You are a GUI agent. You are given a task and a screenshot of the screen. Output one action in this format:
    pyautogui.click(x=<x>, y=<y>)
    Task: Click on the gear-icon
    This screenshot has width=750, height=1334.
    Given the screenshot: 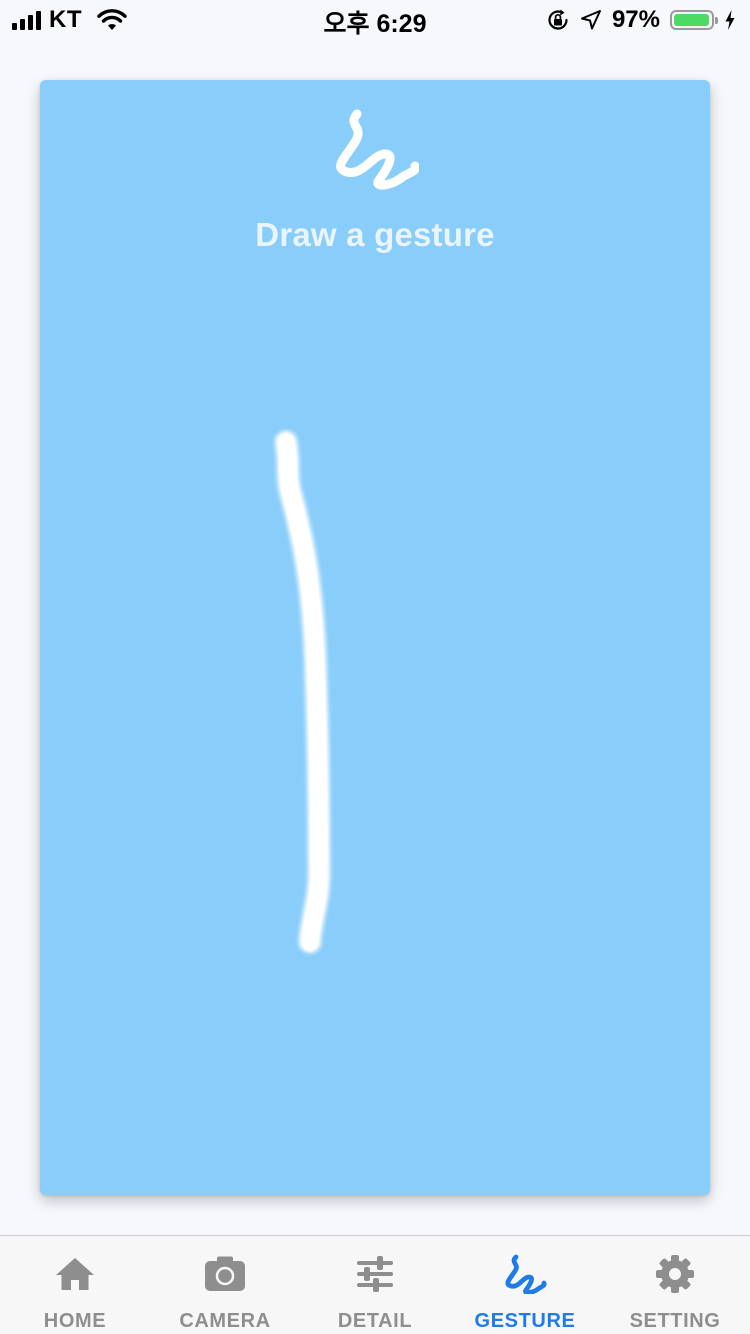 What is the action you would take?
    pyautogui.click(x=675, y=1274)
    